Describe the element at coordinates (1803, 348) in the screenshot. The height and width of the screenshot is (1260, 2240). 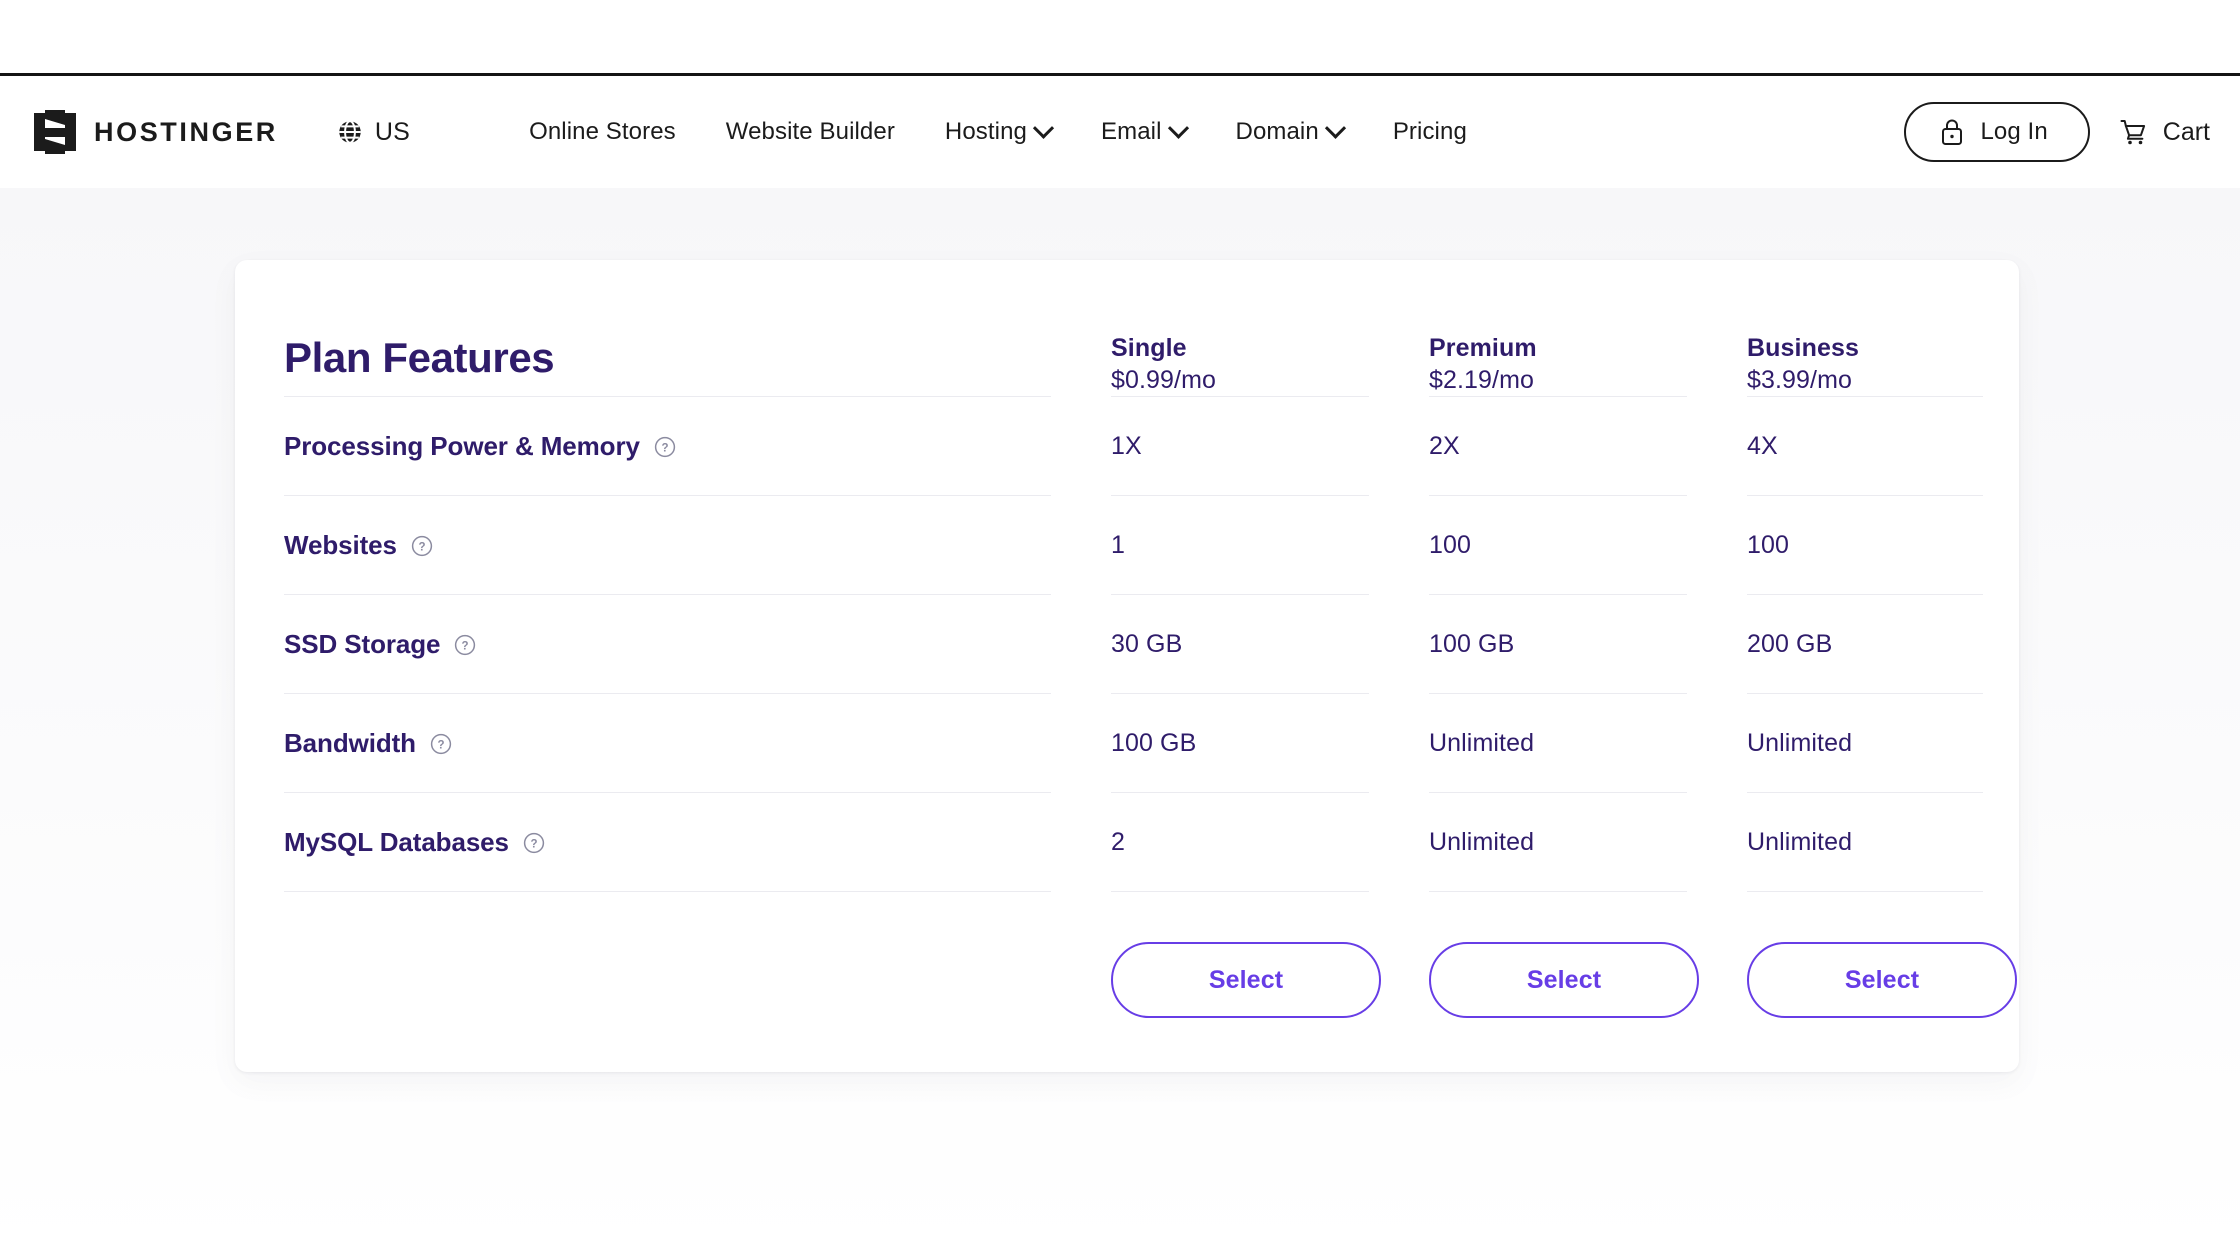
I see `plan-name: Business` at that location.